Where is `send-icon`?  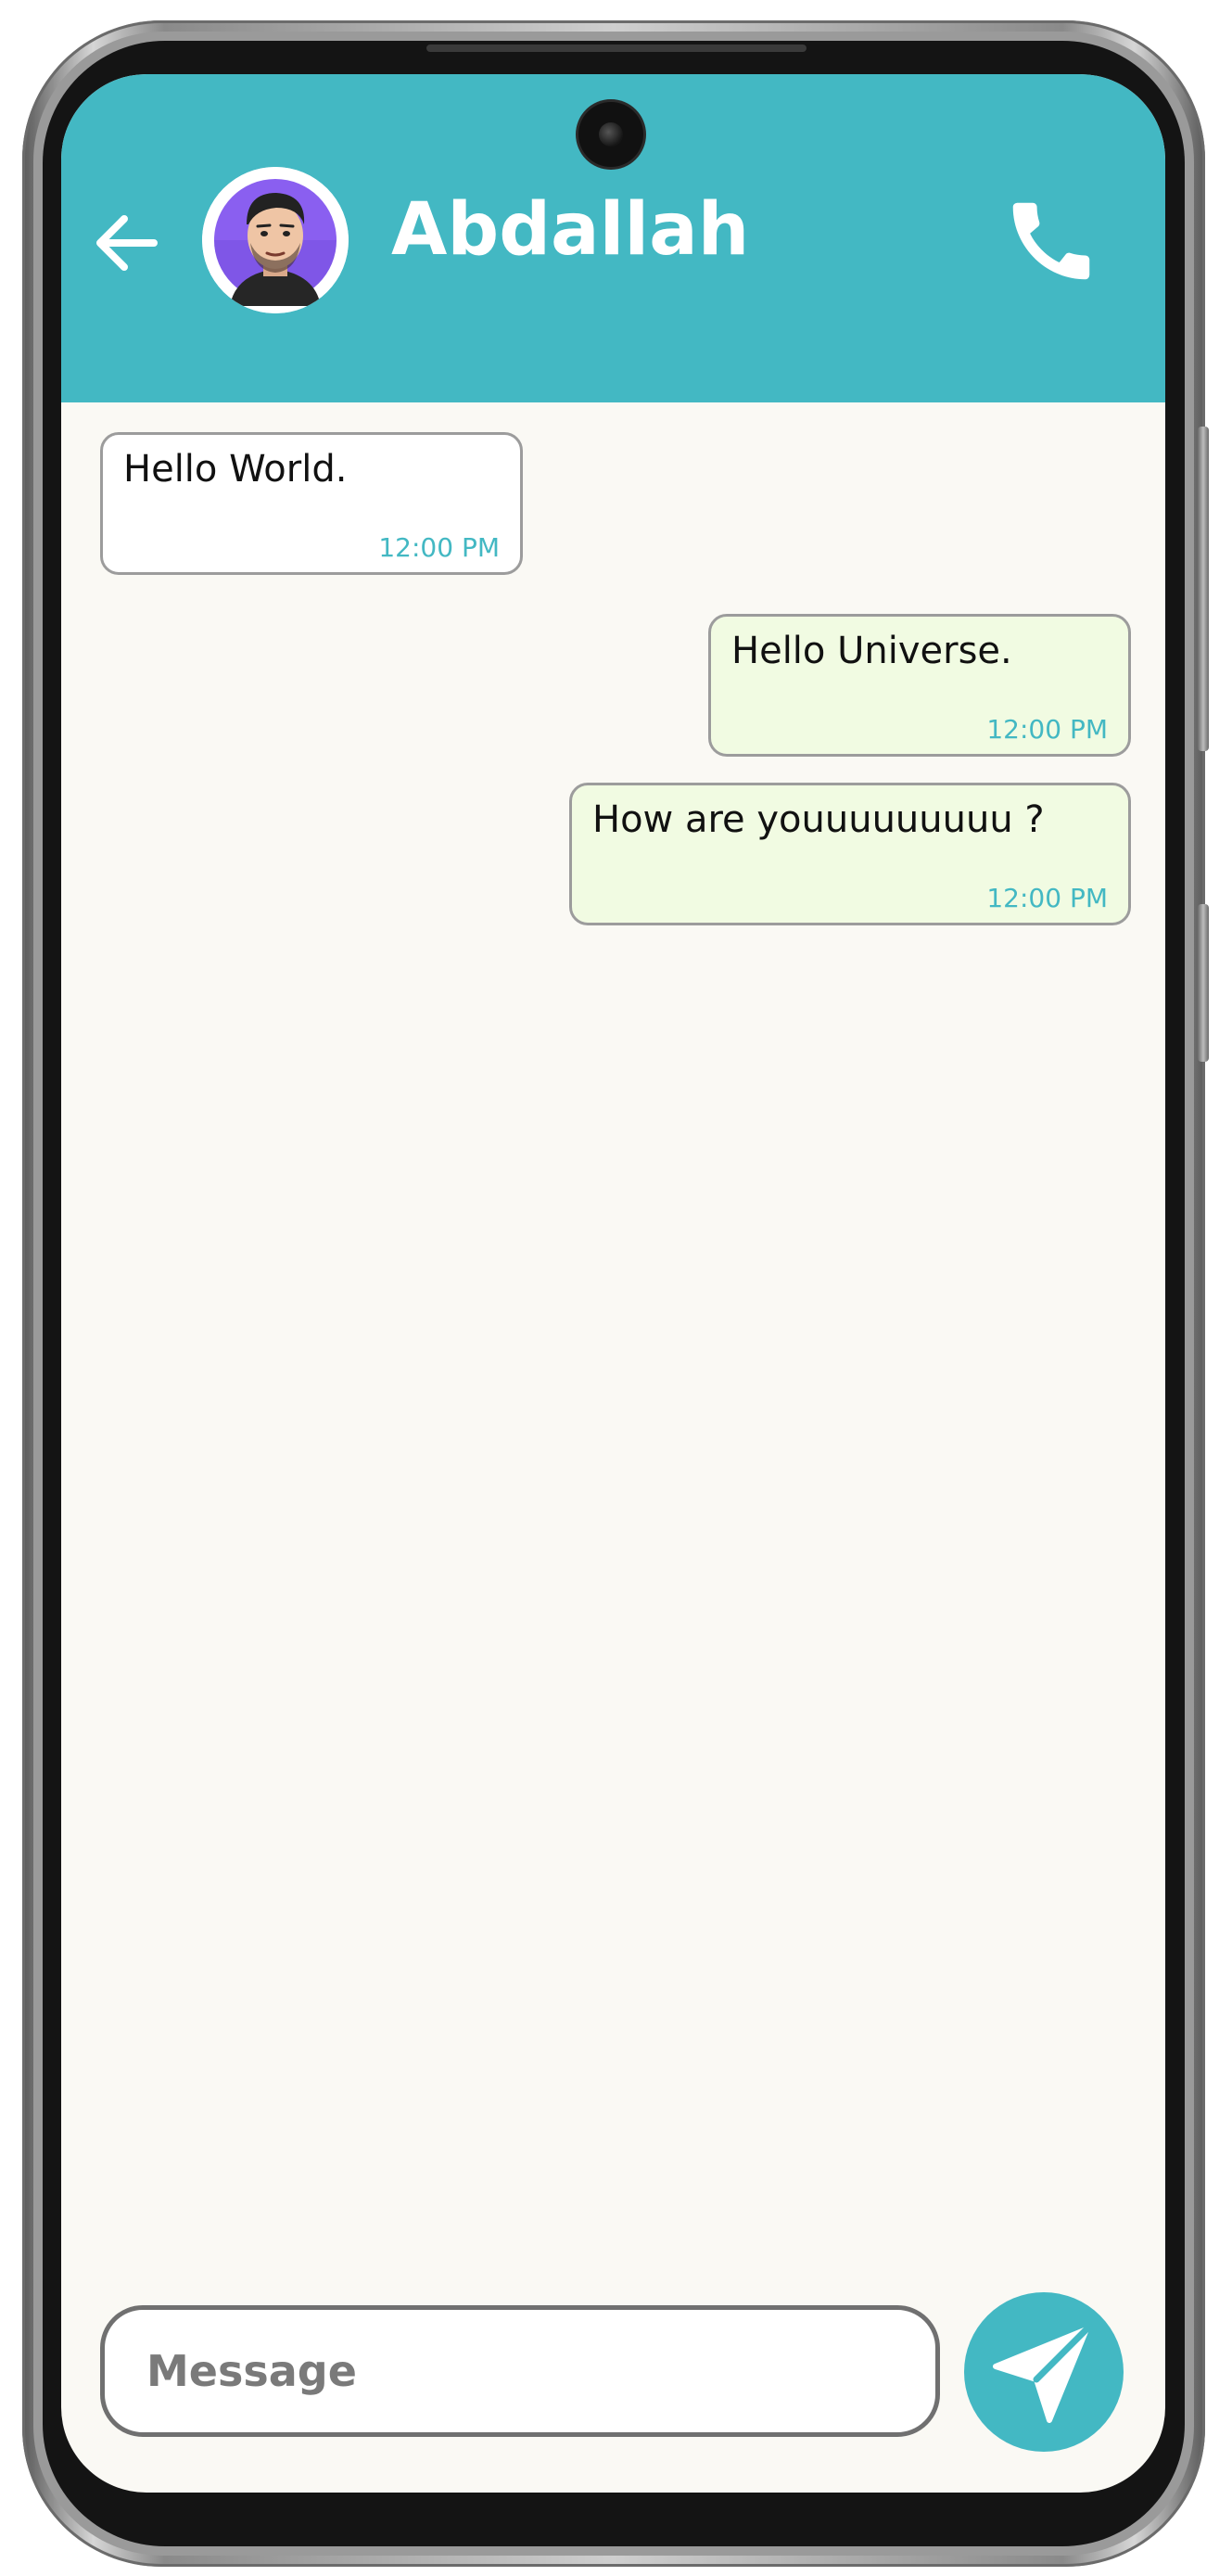
send-icon is located at coordinates (1041, 2374).